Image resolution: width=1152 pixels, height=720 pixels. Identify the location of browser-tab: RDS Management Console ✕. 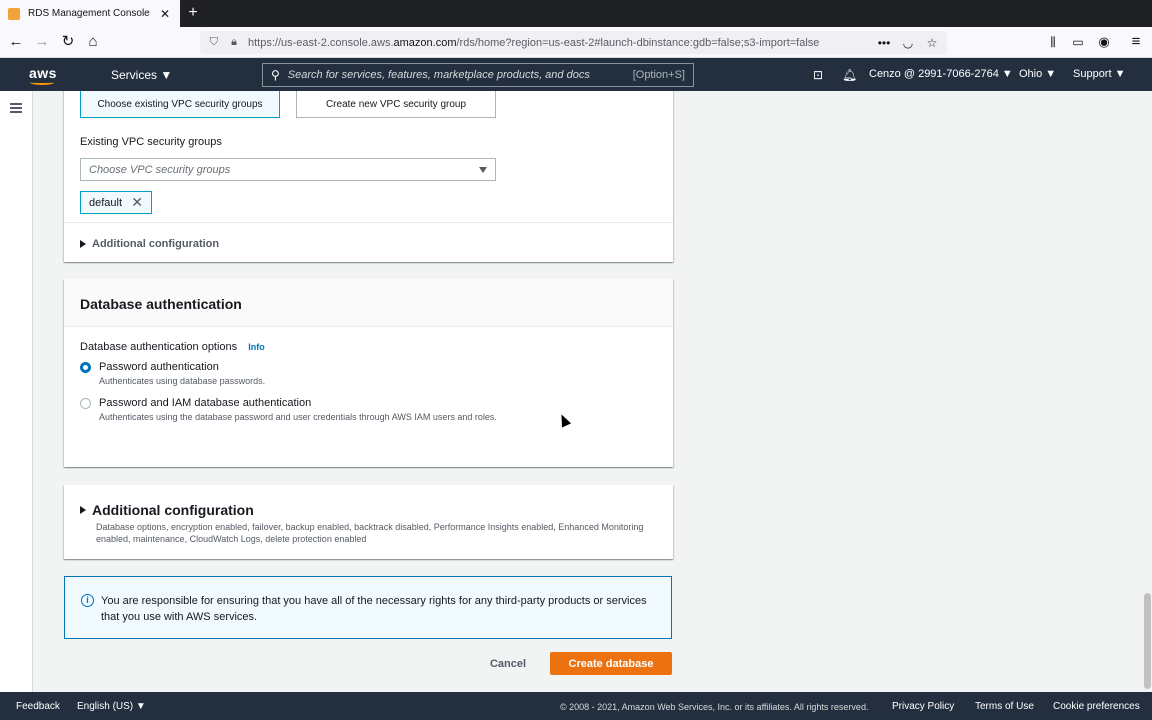
(90, 13).